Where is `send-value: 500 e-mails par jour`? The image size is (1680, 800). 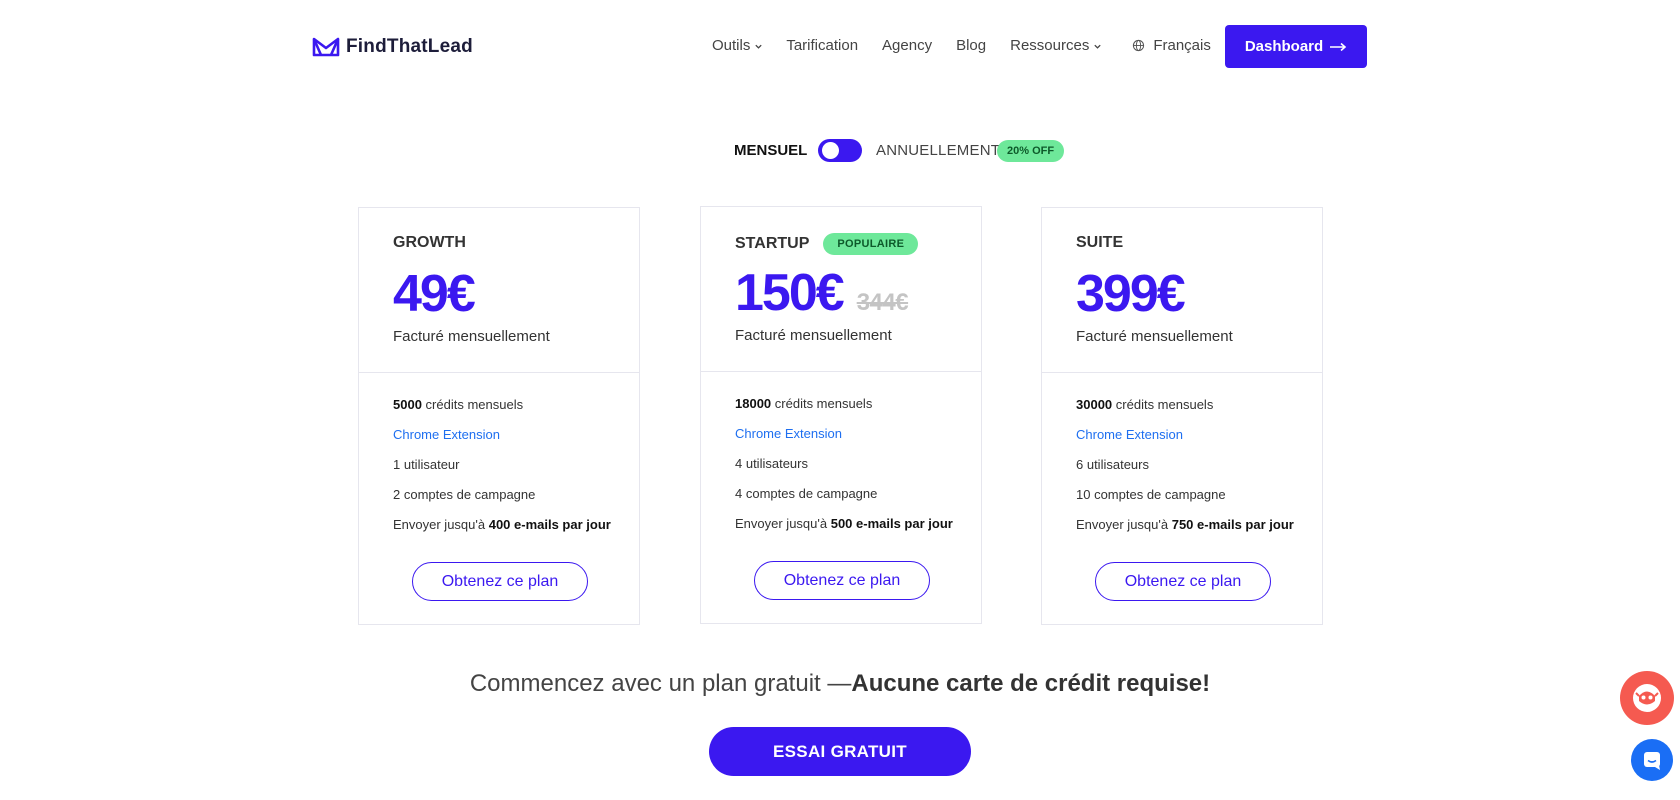 send-value: 500 e-mails par jour is located at coordinates (891, 523).